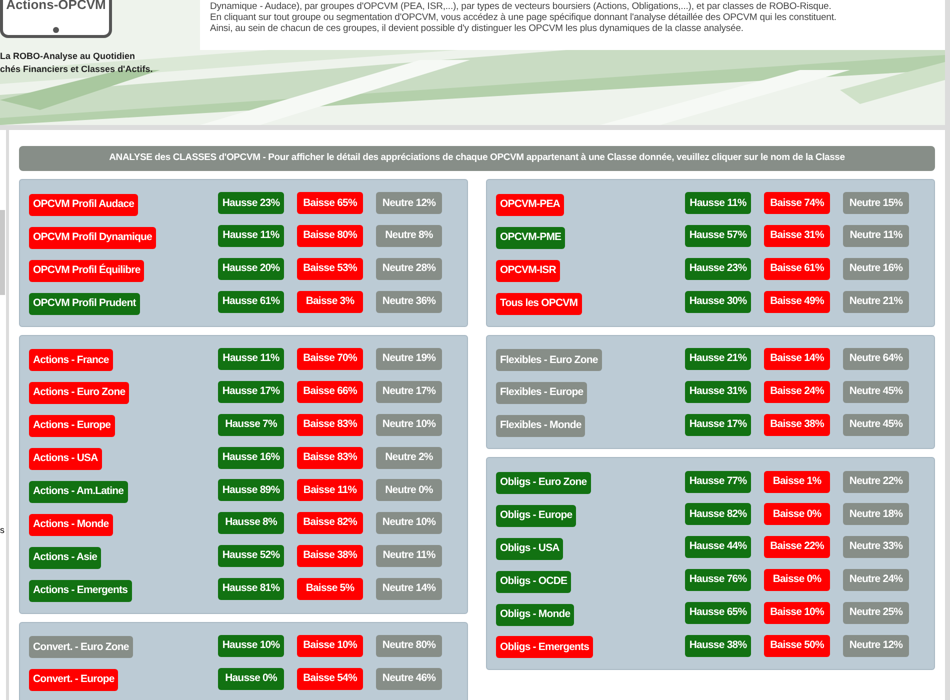 Image resolution: width=950 pixels, height=700 pixels. What do you see at coordinates (797, 547) in the screenshot?
I see `baisse-tag: Baisse 22%` at bounding box center [797, 547].